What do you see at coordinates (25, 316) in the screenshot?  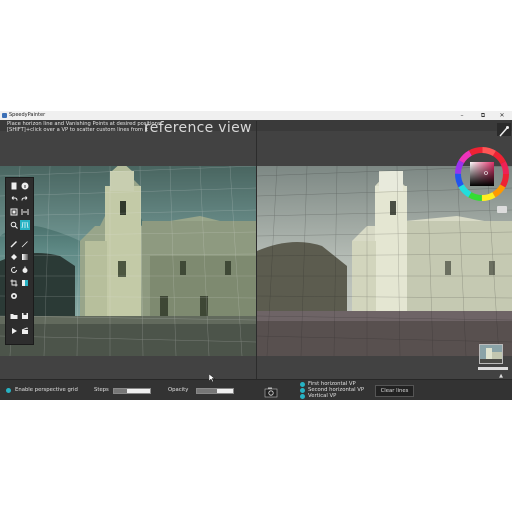 I see `save-icon` at bounding box center [25, 316].